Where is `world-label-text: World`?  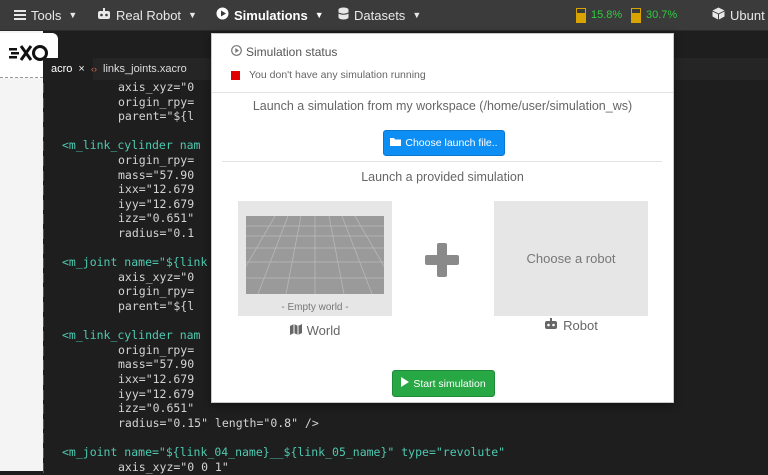 world-label-text: World is located at coordinates (323, 330).